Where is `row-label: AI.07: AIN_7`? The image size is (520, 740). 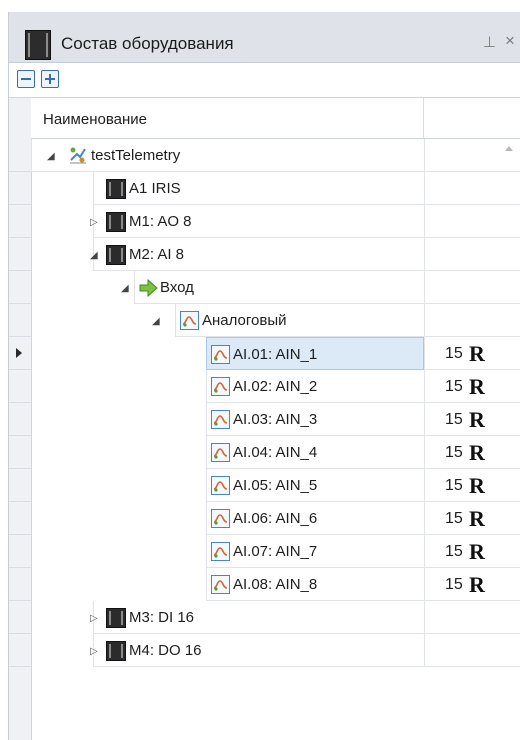
row-label: AI.07: AIN_7 is located at coordinates (275, 551).